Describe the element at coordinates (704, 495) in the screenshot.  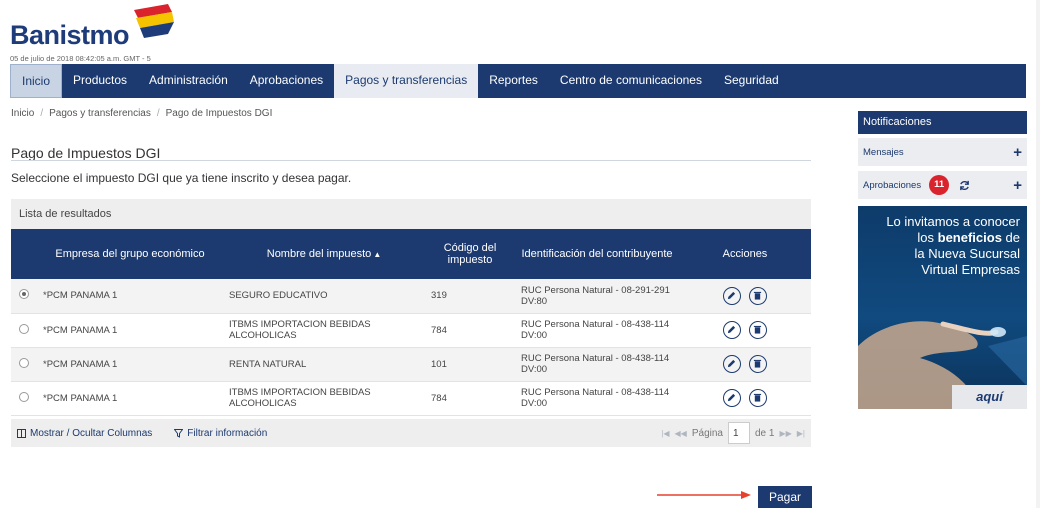
I see `red-arrow-icon` at that location.